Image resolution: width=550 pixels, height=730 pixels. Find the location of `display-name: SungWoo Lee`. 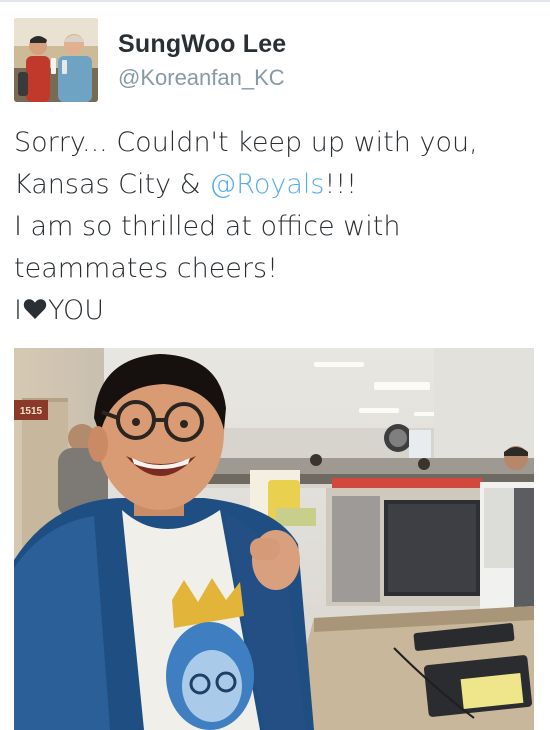

display-name: SungWoo Lee is located at coordinates (202, 44).